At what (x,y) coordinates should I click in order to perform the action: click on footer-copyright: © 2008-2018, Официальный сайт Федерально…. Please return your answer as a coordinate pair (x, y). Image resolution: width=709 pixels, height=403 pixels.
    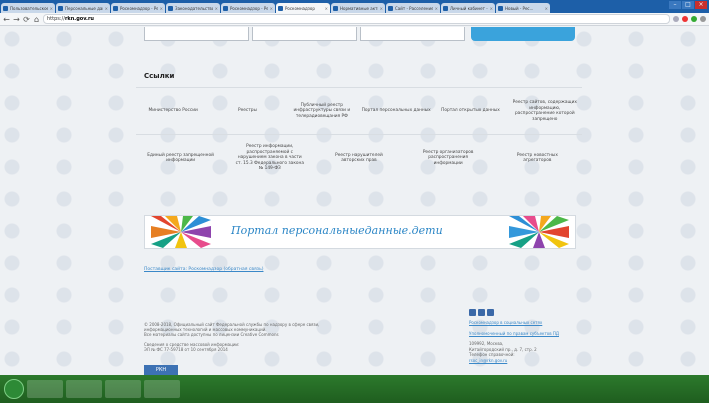
    Looking at the image, I should click on (244, 337).